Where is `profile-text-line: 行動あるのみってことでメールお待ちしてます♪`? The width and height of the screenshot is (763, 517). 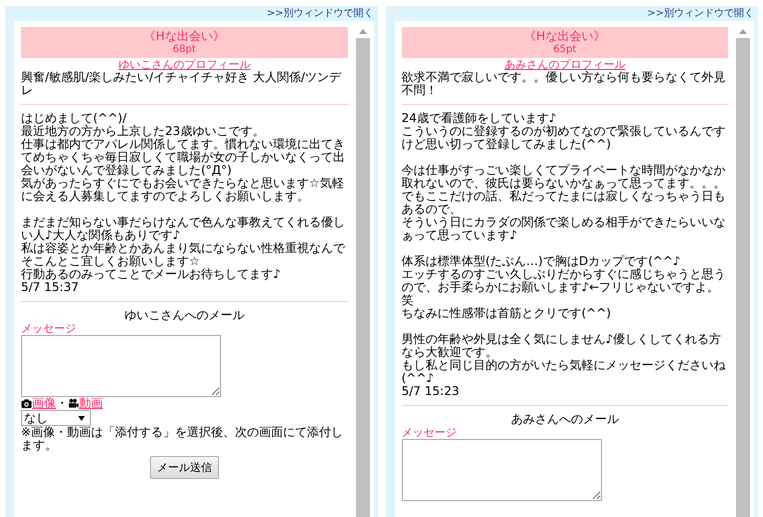 profile-text-line: 行動あるのみってことでメールお待ちしてます♪ is located at coordinates (151, 274).